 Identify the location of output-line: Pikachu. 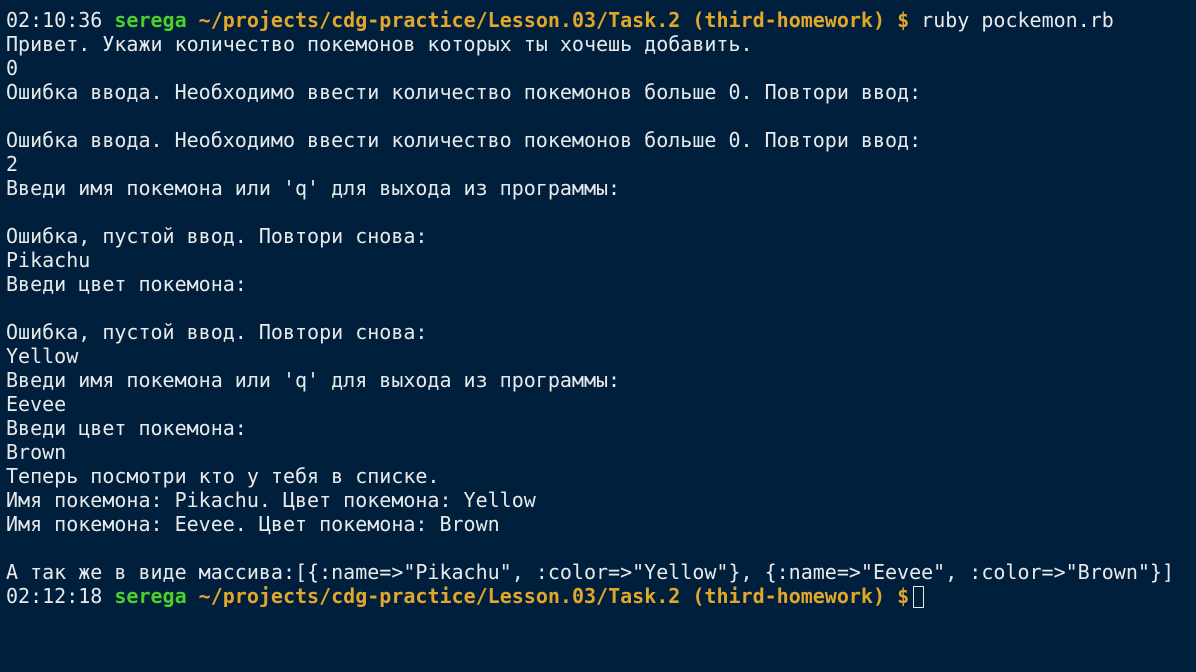
(48, 260).